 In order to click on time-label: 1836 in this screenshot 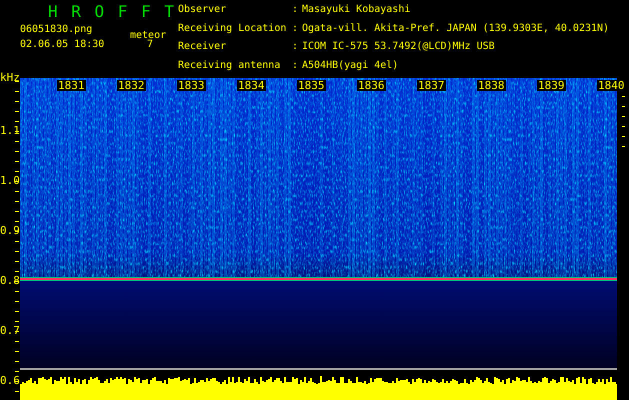, I will do `click(371, 85)`.